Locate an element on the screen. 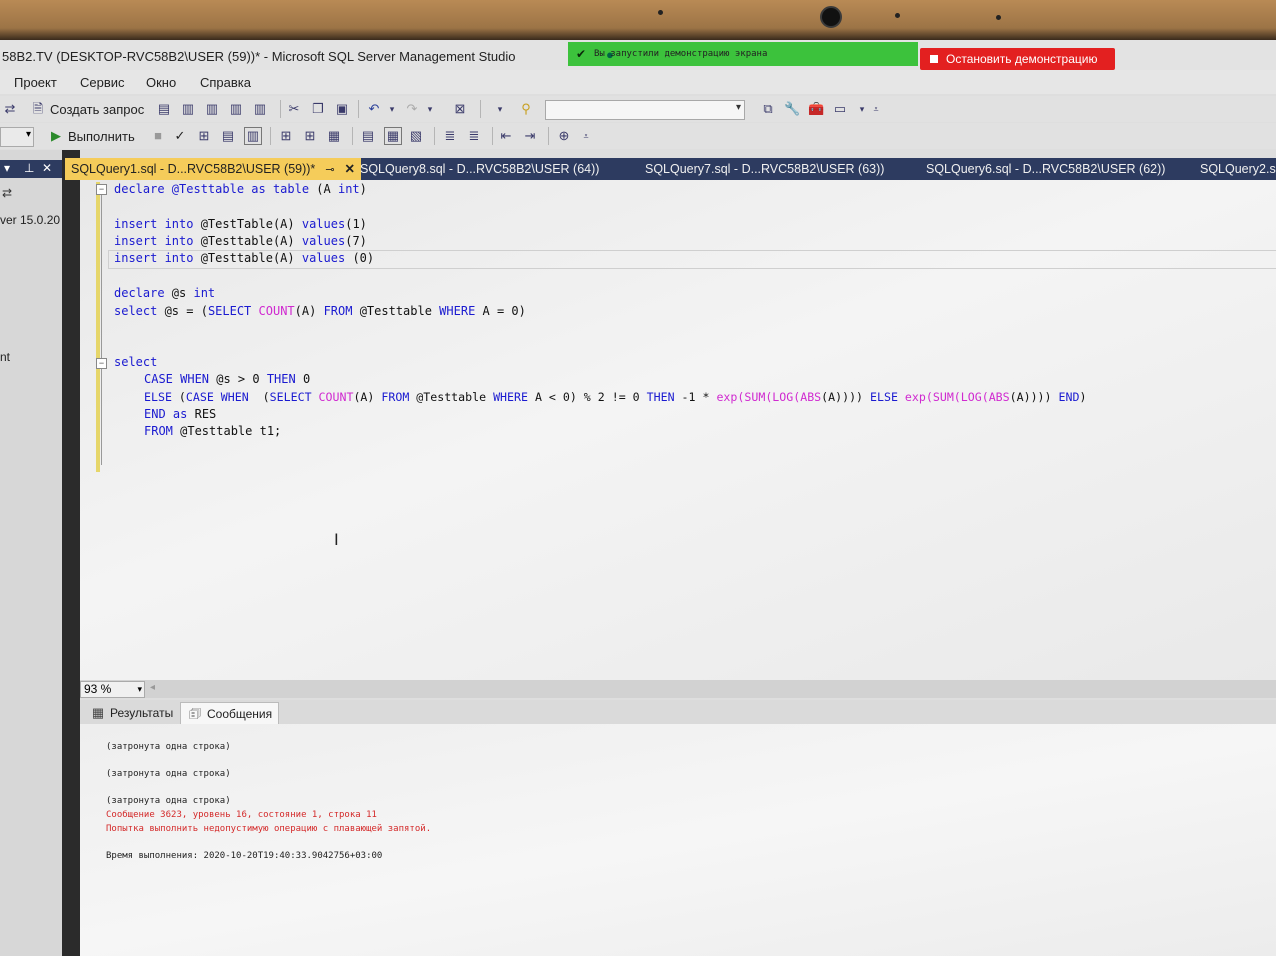 The image size is (1276, 956). tab-messages: 🗊 Сообщения is located at coordinates (230, 713).